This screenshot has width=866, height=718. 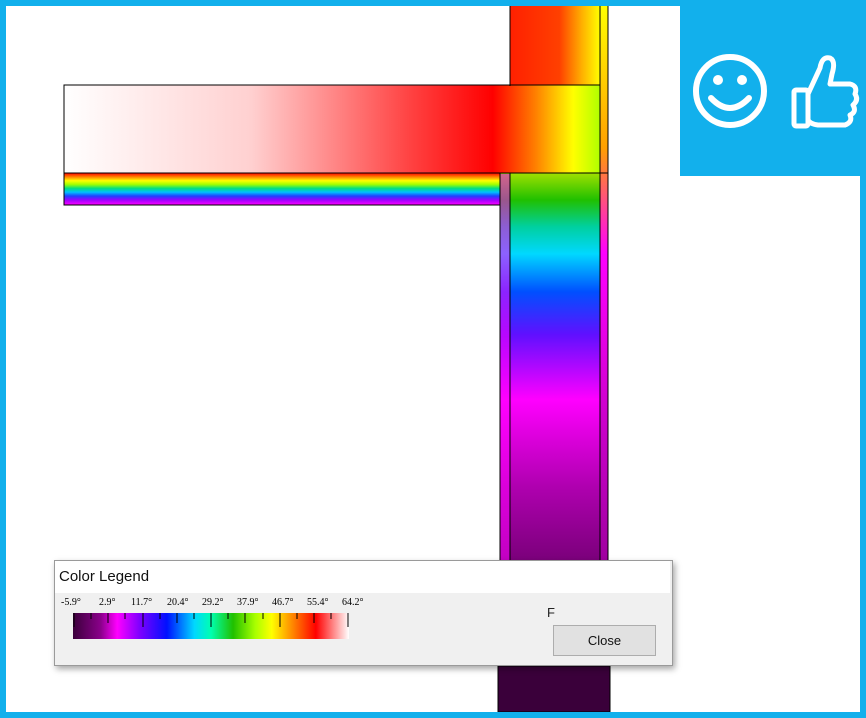 What do you see at coordinates (178, 602) in the screenshot?
I see `tick-label: 20.4°` at bounding box center [178, 602].